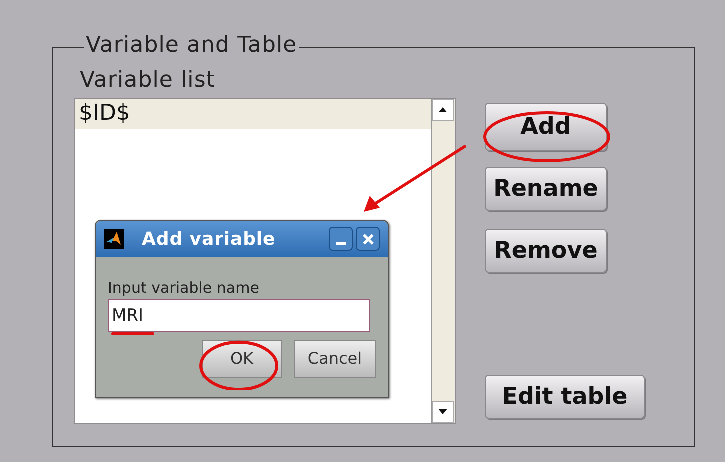 The width and height of the screenshot is (725, 462). What do you see at coordinates (546, 127) in the screenshot?
I see `add-button: Add` at bounding box center [546, 127].